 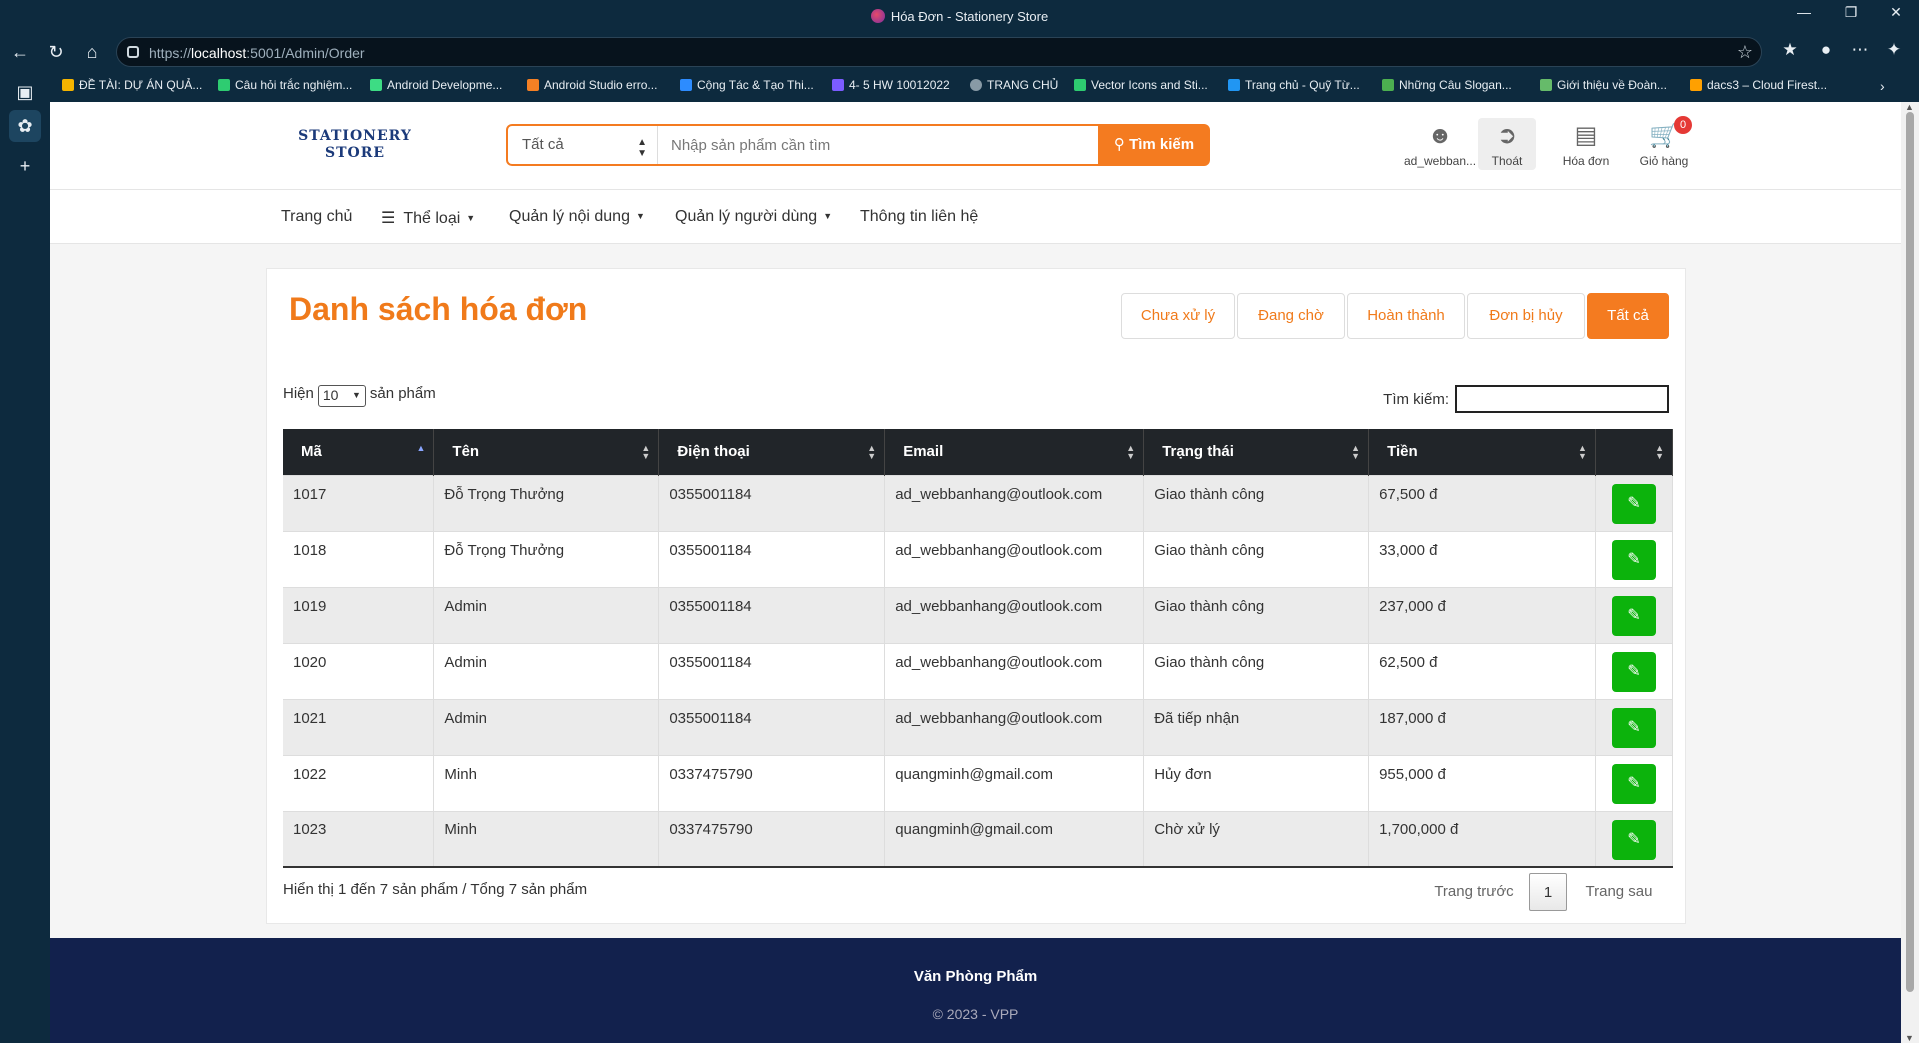 I want to click on back-arrow-icon: ←, so click(x=20, y=52).